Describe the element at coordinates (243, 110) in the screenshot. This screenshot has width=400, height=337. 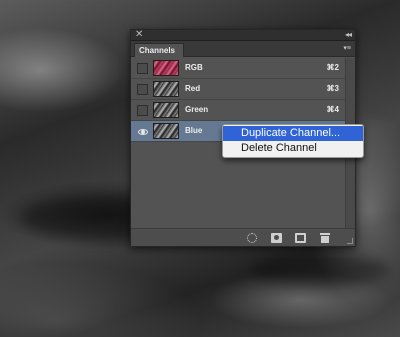
I see `channel-row-green: Green ⌘4` at that location.